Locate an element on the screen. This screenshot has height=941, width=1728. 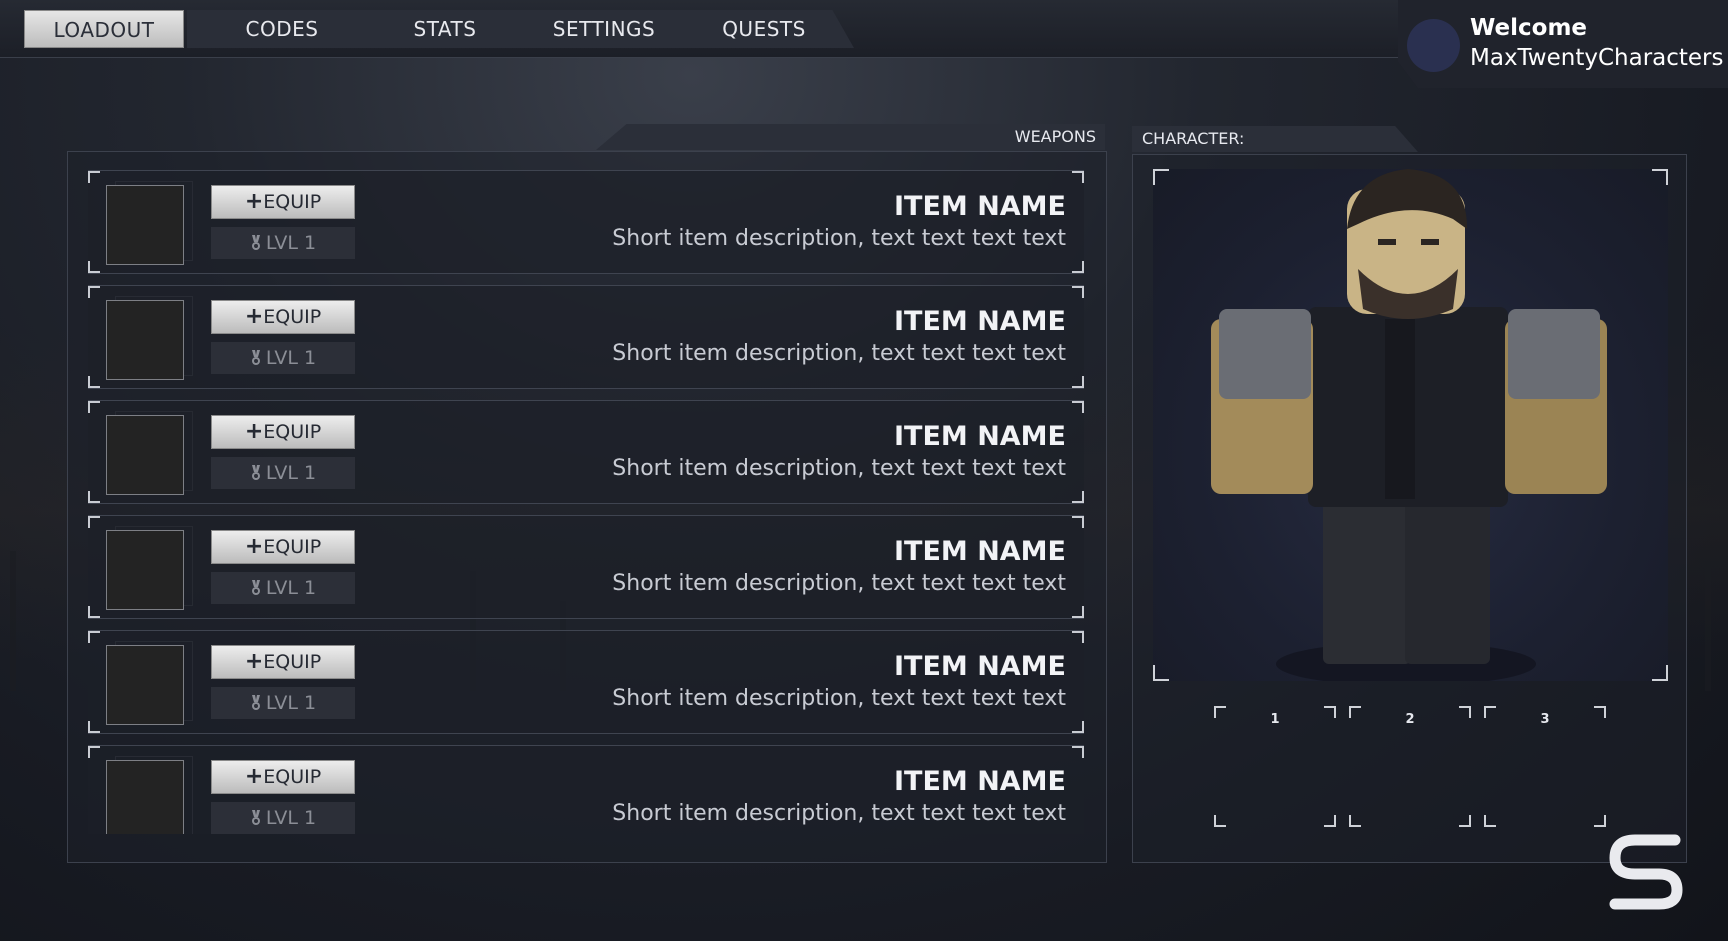
background-tree is located at coordinates (1708, 626).